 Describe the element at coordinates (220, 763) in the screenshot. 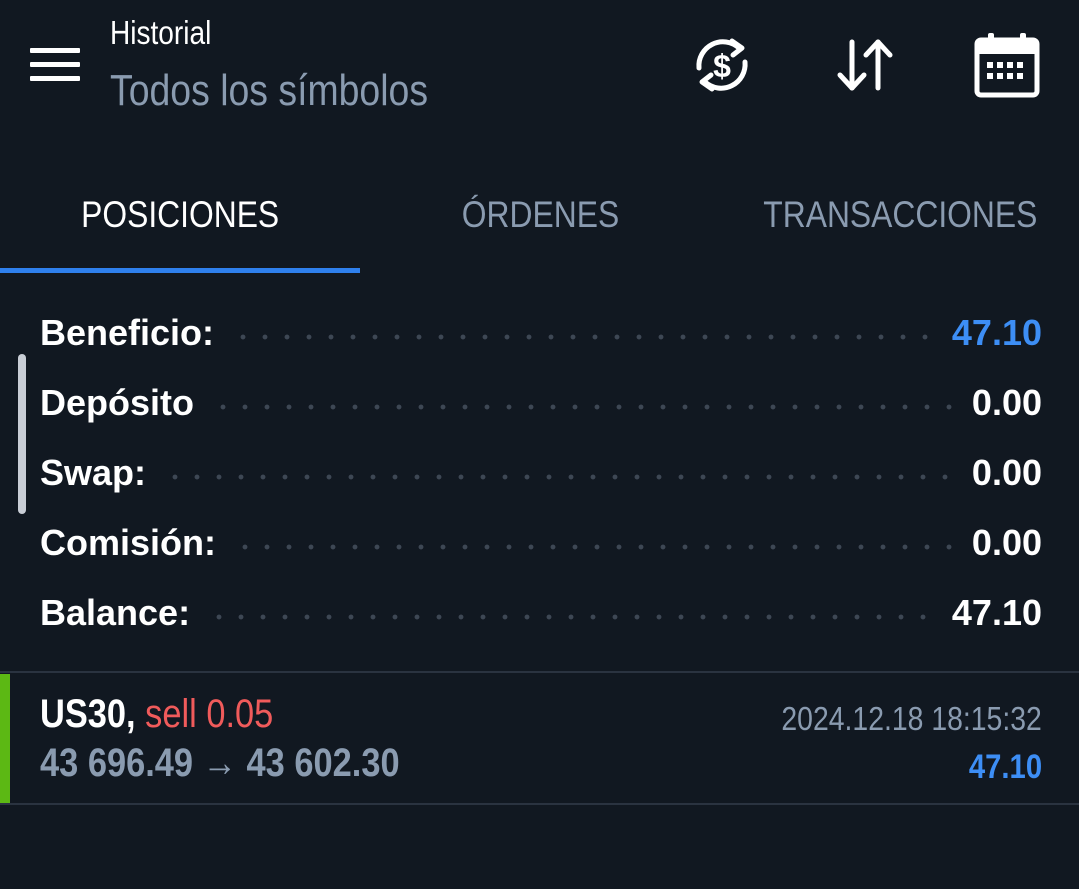

I see `position-prices: 43 696.49 → 43 602.30` at that location.